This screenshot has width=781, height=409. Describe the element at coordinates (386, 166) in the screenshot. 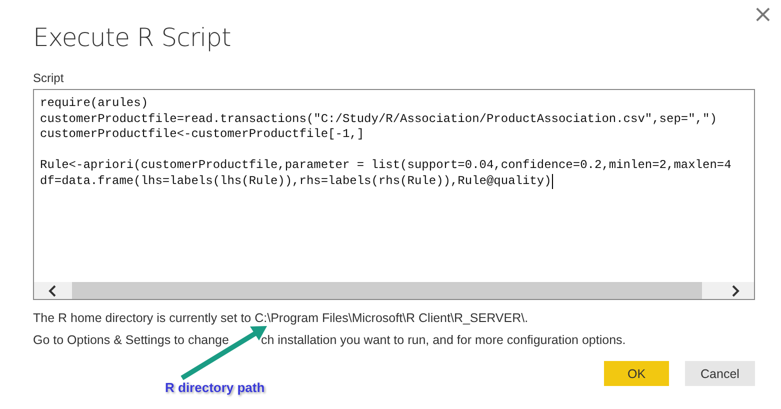

I see `code-line: Rule<-apriori(customerProductfile,parameter = list(support=0.04,confidence=0.2,minlen=2,maxlen=4` at that location.